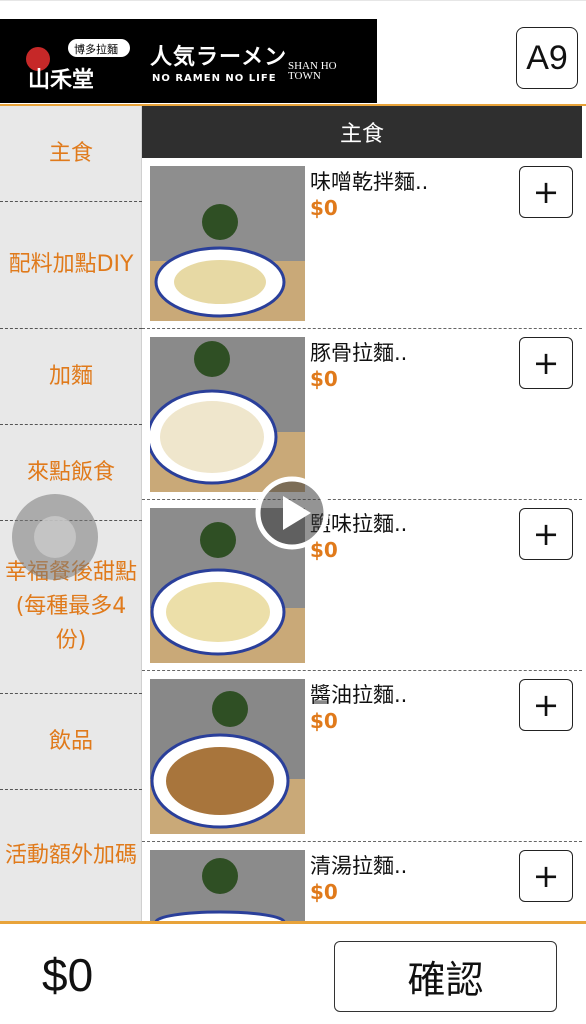  I want to click on sidebar-item-main: 主食, so click(71, 154).